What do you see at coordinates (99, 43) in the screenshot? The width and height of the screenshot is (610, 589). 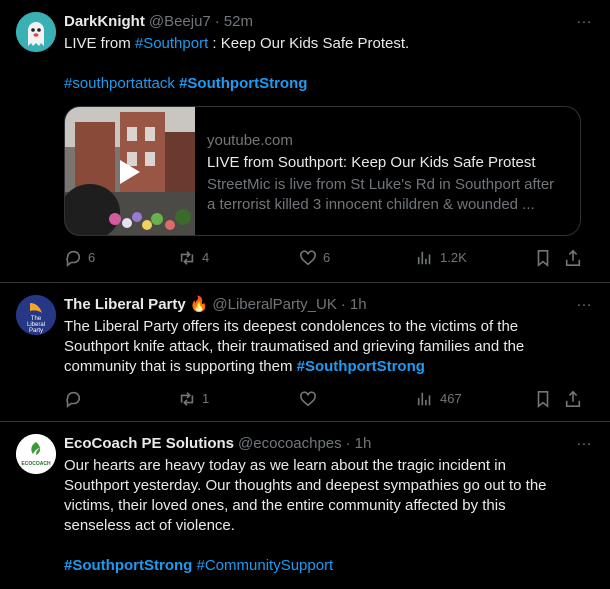 I see `text-segment: LIVE from` at bounding box center [99, 43].